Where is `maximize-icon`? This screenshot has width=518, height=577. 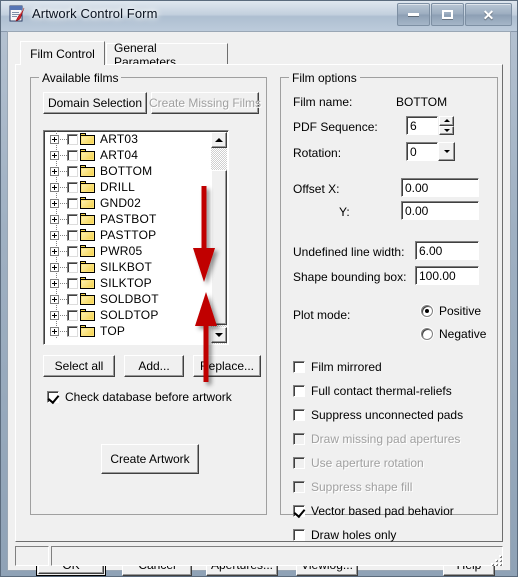
maximize-icon is located at coordinates (447, 14).